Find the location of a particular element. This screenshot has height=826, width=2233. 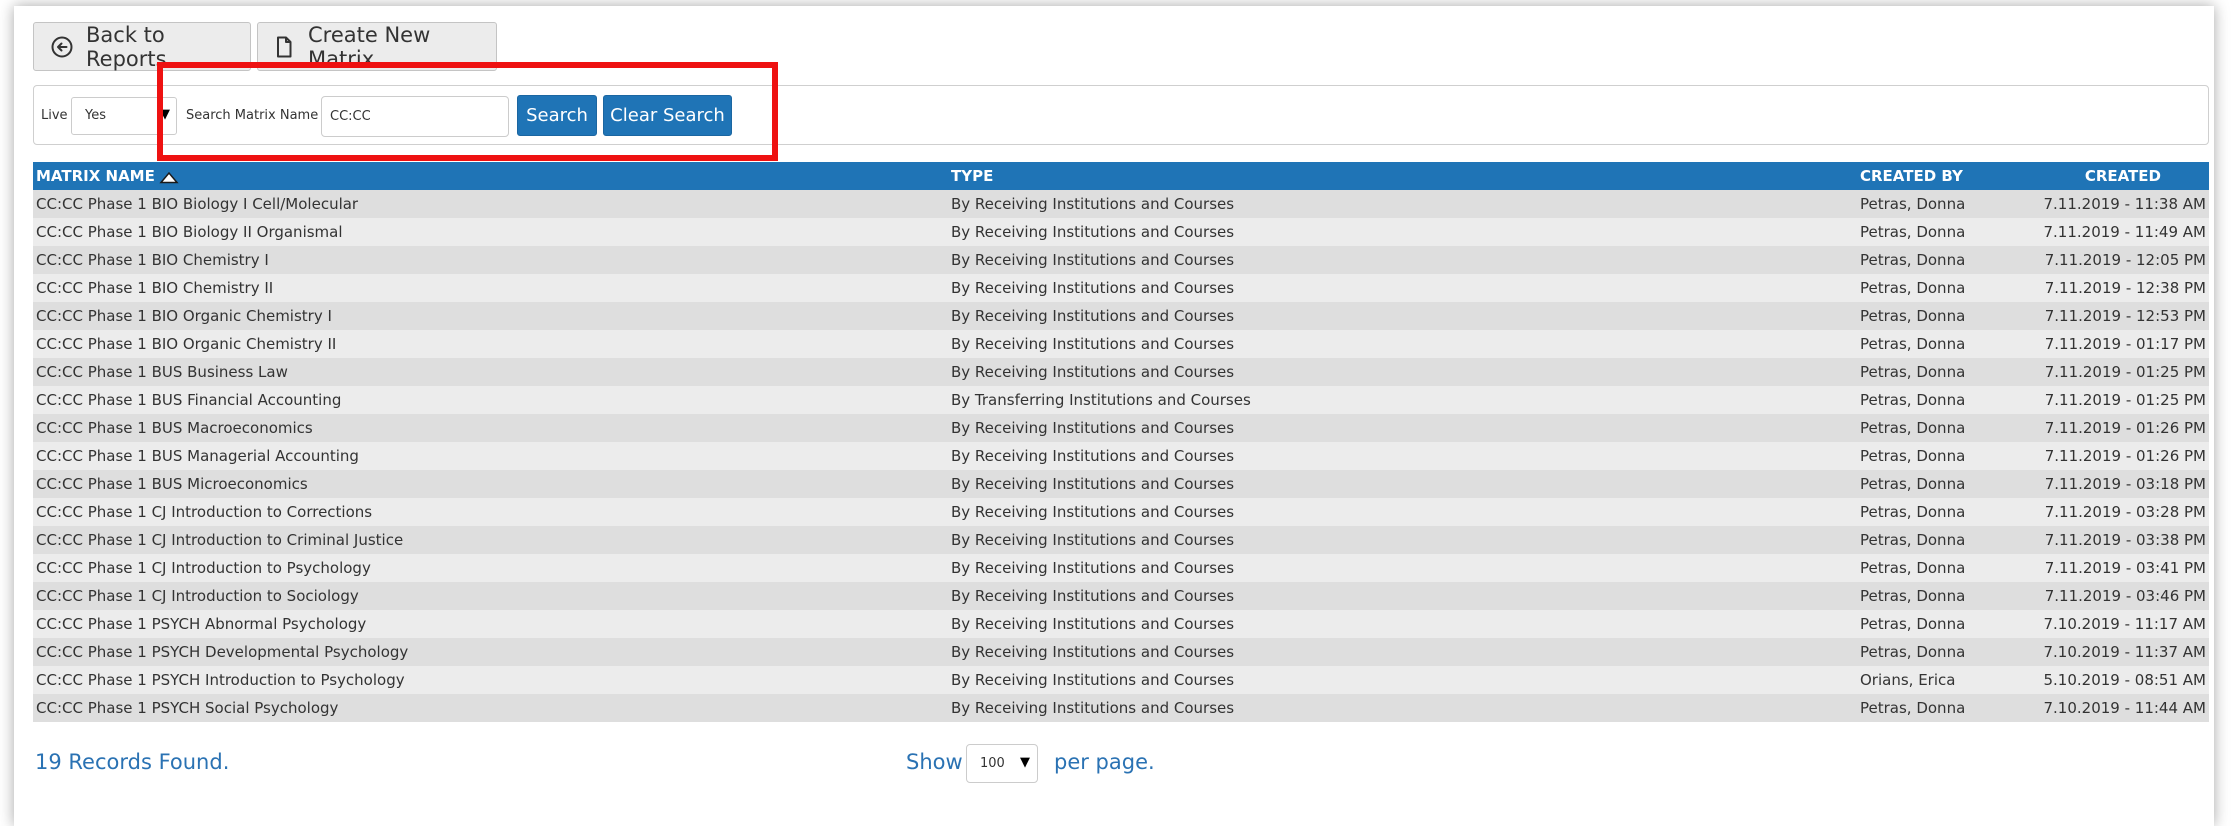

matrix-name-cell: CC:CC Phase 1 BUS Managerial Accounting is located at coordinates (197, 456).